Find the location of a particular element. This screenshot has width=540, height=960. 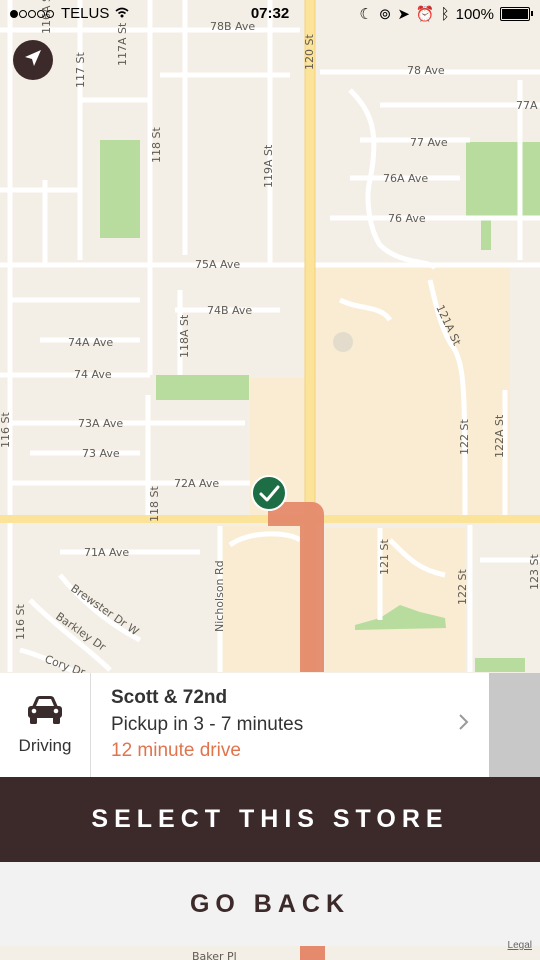

street-label: 117 St is located at coordinates (80, 70).